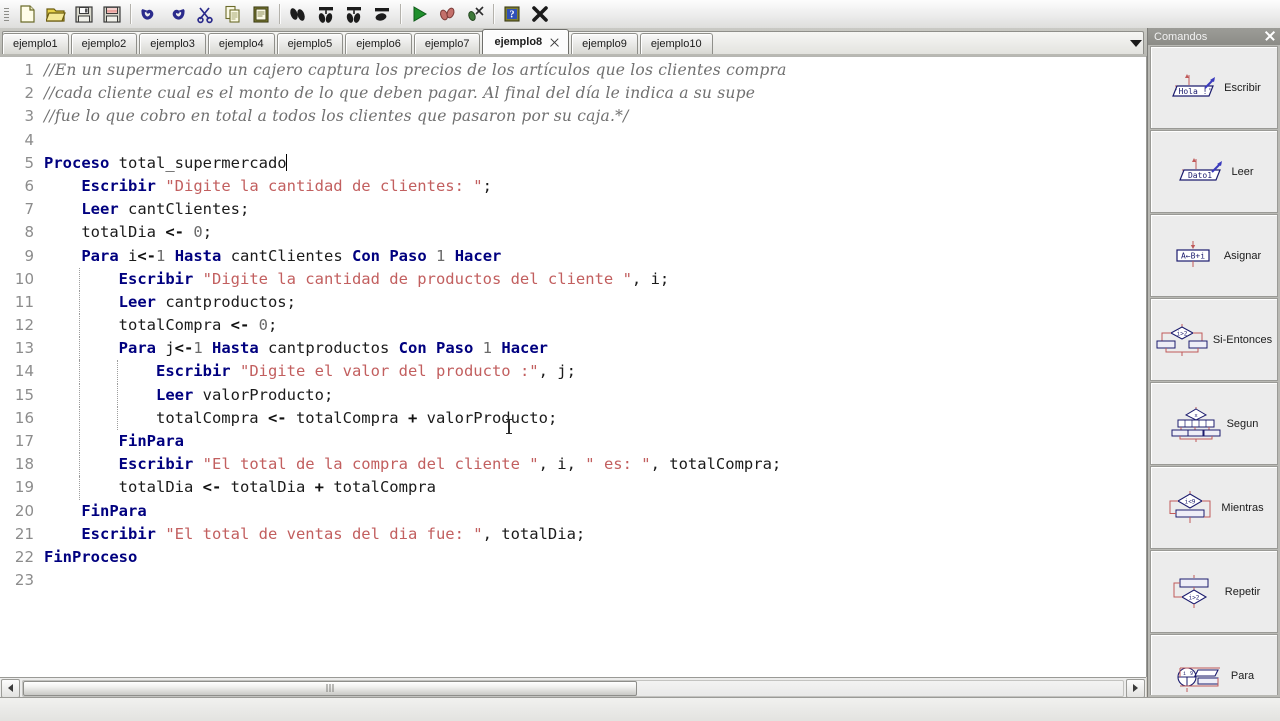 The image size is (1280, 721). Describe the element at coordinates (241, 43) in the screenshot. I see `tab-ejemplo4: ejemplo4` at that location.